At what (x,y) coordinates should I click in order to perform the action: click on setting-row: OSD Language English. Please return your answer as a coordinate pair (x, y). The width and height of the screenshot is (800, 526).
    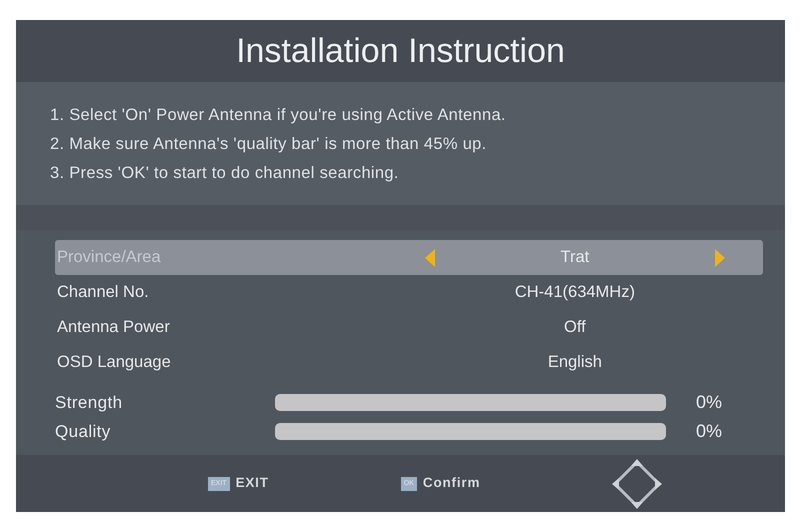
    Looking at the image, I should click on (409, 362).